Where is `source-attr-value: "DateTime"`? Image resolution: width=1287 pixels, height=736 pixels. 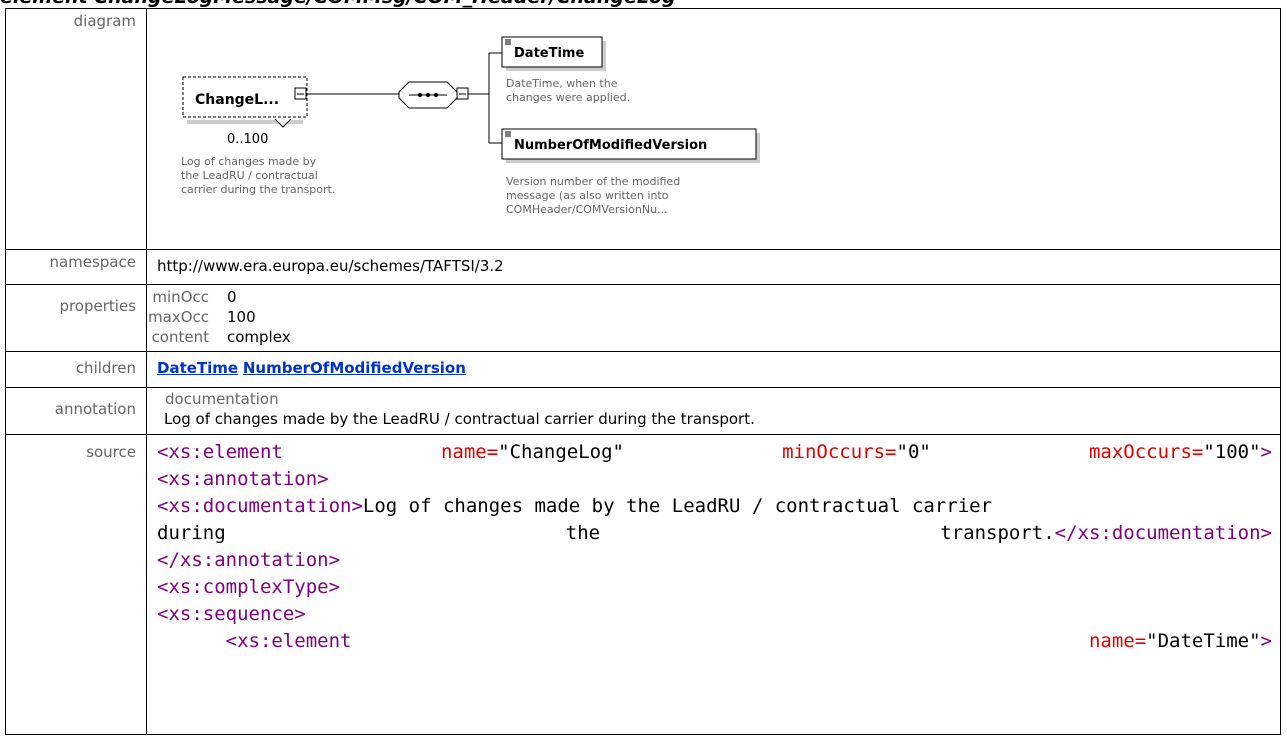
source-attr-value: "DateTime" is located at coordinates (1203, 641).